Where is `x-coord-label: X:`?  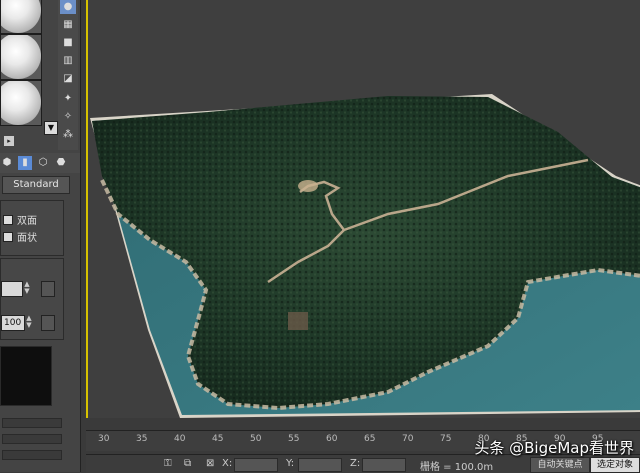
x-coord-label: X: is located at coordinates (227, 463).